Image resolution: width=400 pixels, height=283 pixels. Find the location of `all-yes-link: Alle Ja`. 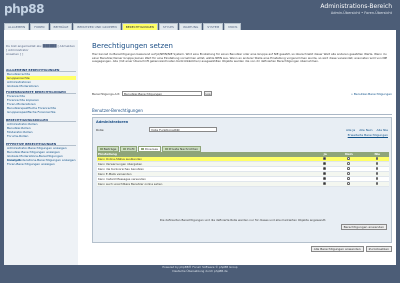

all-yes-link: Alle Ja is located at coordinates (350, 130).